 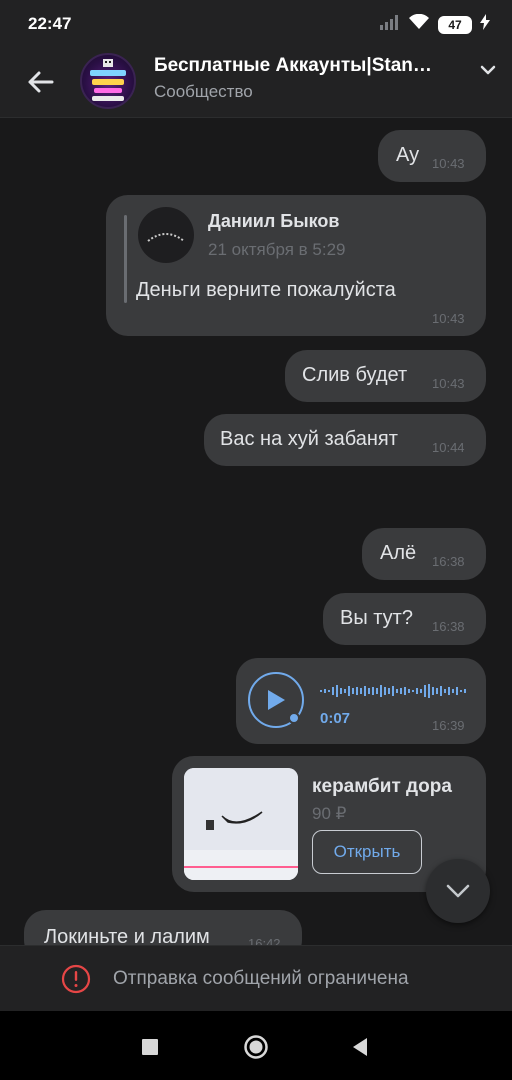 What do you see at coordinates (273, 221) in the screenshot?
I see `quote-author-name: Даниил Быков` at bounding box center [273, 221].